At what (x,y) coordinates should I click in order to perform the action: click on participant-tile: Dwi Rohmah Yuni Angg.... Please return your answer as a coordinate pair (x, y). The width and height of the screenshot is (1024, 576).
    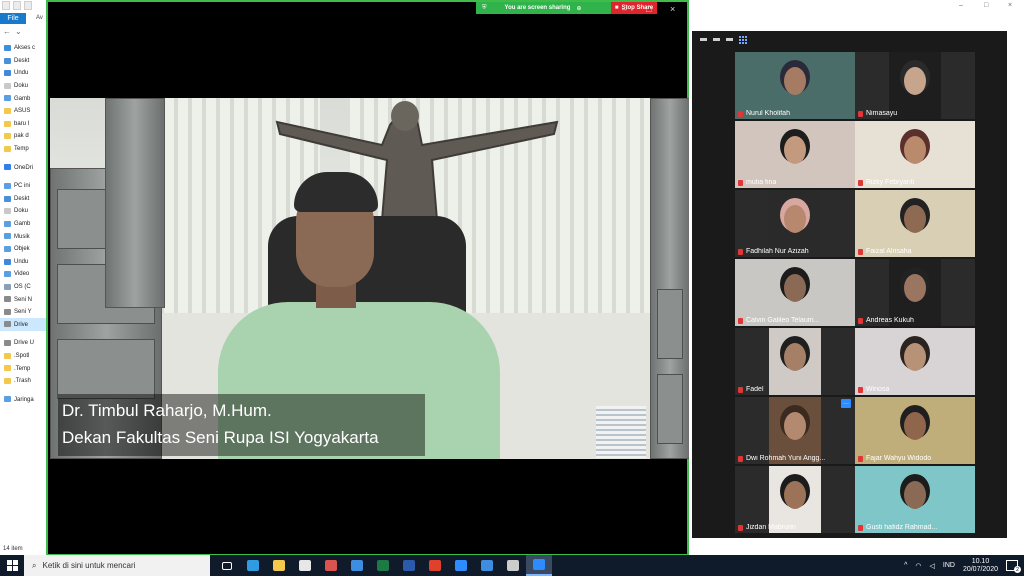
    Looking at the image, I should click on (795, 430).